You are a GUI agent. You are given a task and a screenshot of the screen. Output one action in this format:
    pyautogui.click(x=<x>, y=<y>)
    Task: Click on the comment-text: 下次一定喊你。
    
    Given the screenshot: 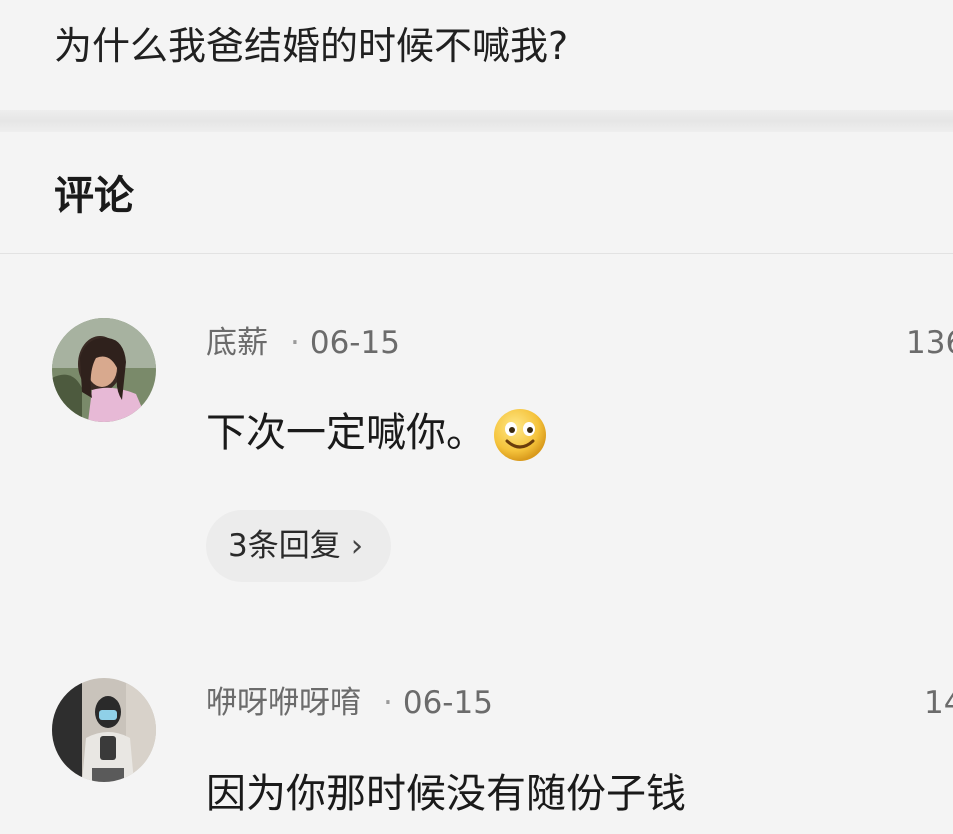 What is the action you would take?
    pyautogui.click(x=377, y=434)
    